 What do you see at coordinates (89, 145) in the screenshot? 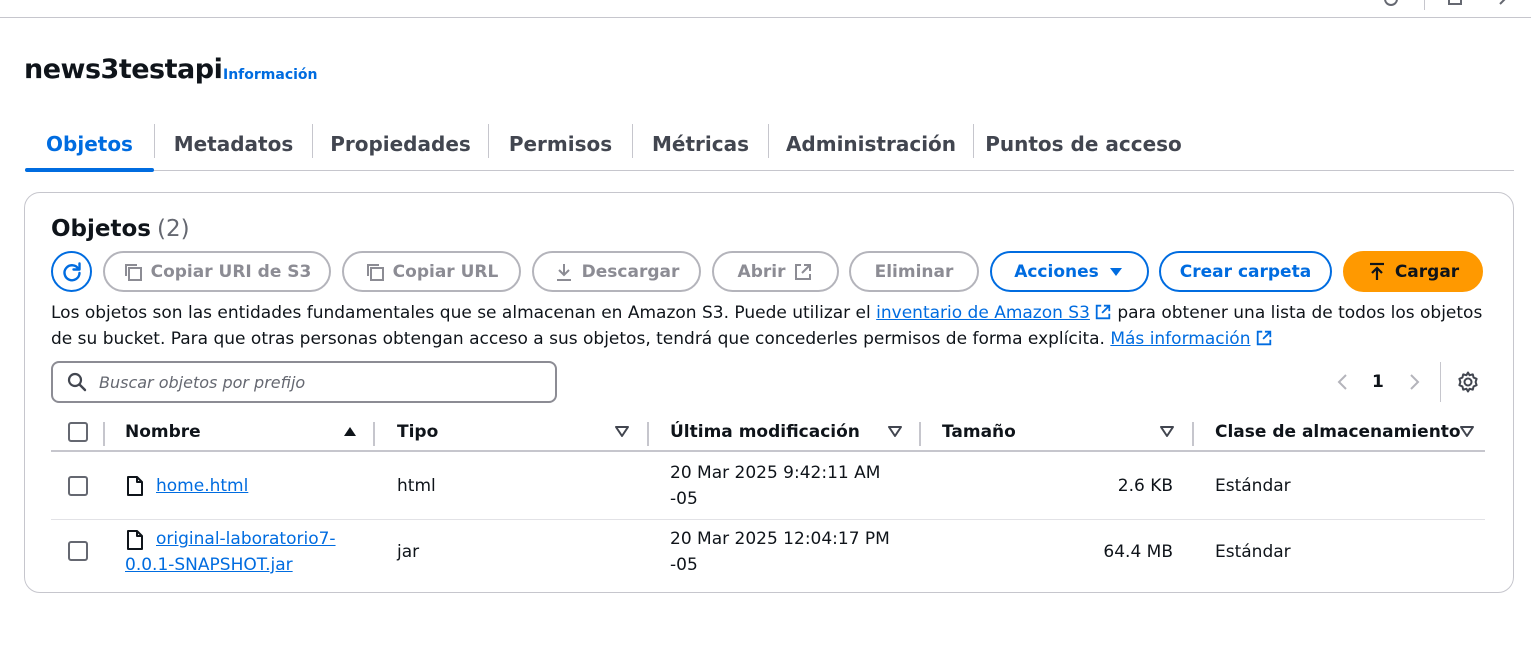
I see `tab-objects: Objetos` at bounding box center [89, 145].